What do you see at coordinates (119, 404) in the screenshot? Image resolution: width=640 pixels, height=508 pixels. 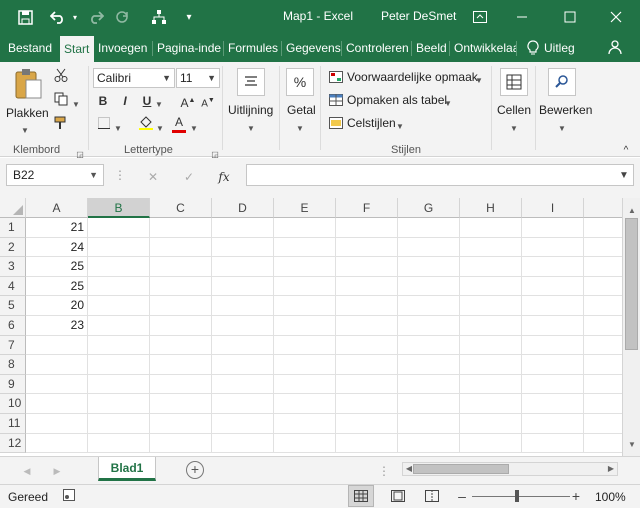 I see `cell-b10` at bounding box center [119, 404].